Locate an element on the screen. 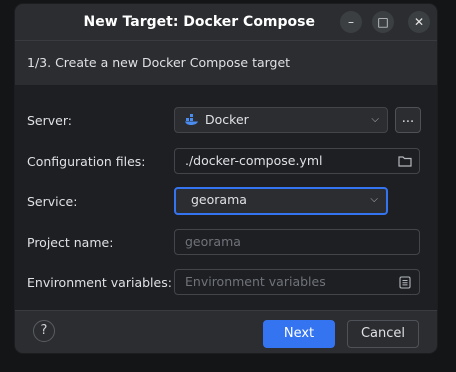 This screenshot has height=372, width=456. project-name-label: Project name: is located at coordinates (70, 242).